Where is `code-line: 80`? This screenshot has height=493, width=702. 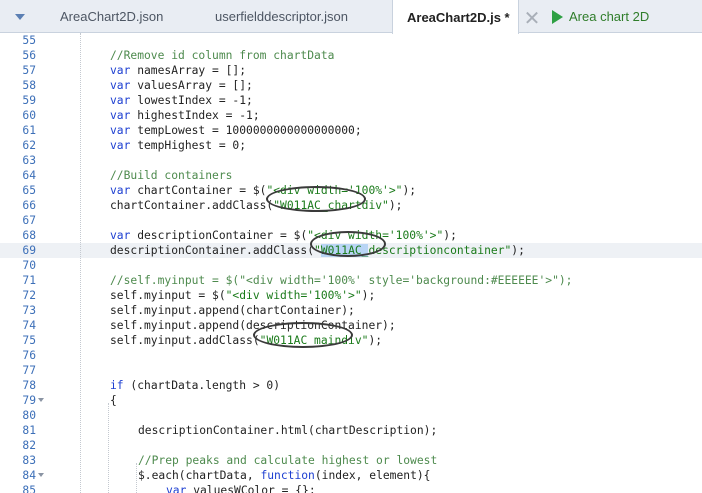 code-line: 80 is located at coordinates (351, 415).